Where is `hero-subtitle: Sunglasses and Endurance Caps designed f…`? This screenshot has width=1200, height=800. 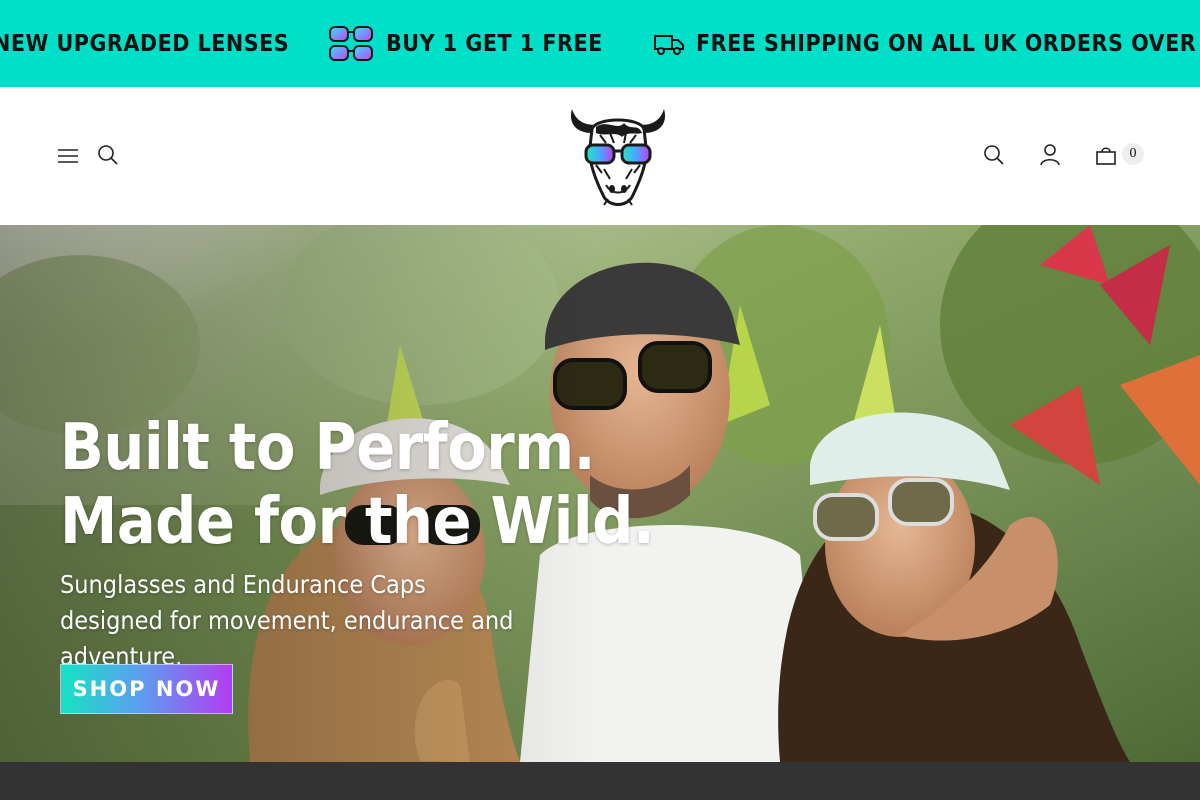 hero-subtitle: Sunglasses and Endurance Caps designed f… is located at coordinates (287, 620).